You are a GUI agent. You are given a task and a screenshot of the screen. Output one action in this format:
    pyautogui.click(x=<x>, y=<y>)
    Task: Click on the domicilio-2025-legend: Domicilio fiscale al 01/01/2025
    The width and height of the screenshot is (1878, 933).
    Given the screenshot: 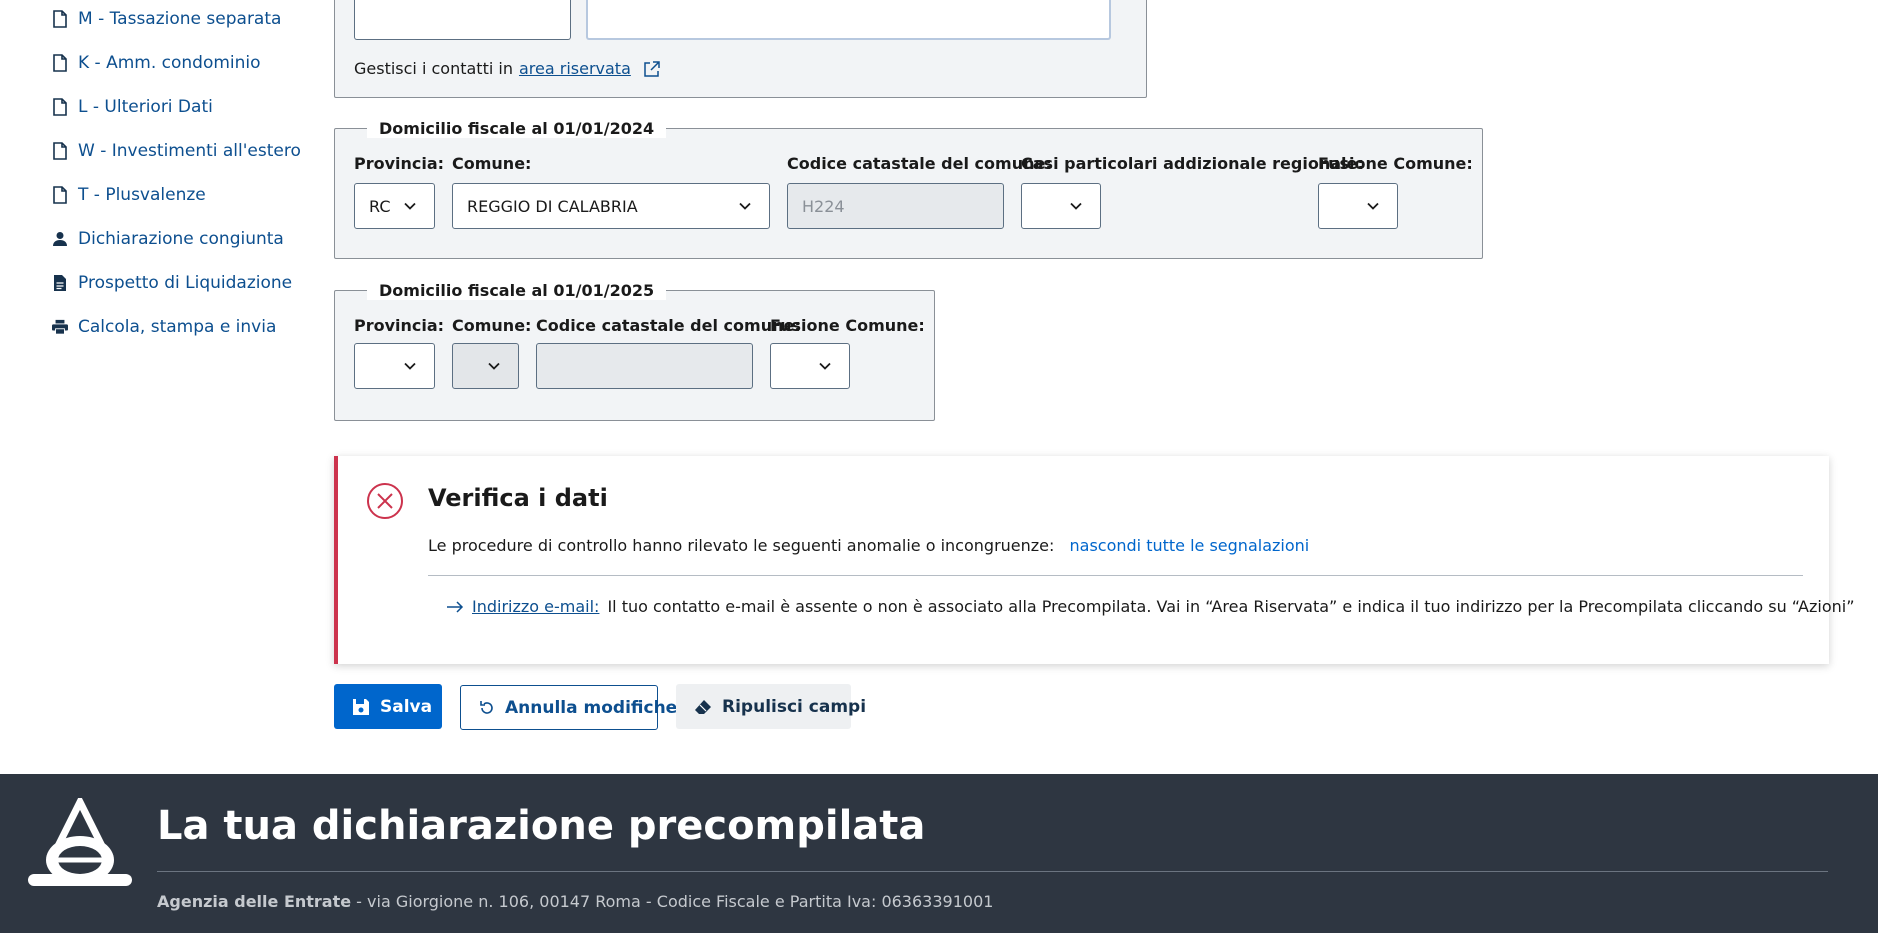 What is the action you would take?
    pyautogui.click(x=517, y=290)
    